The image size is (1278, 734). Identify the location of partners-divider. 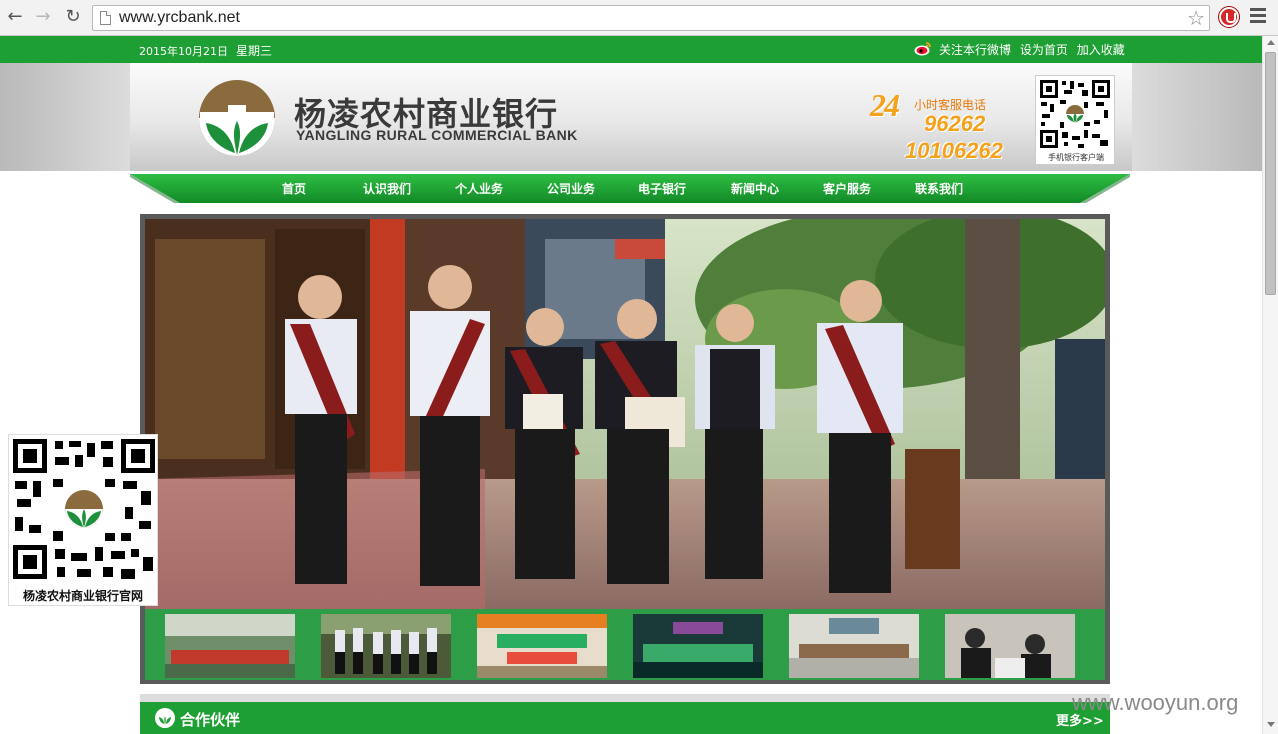
(625, 698).